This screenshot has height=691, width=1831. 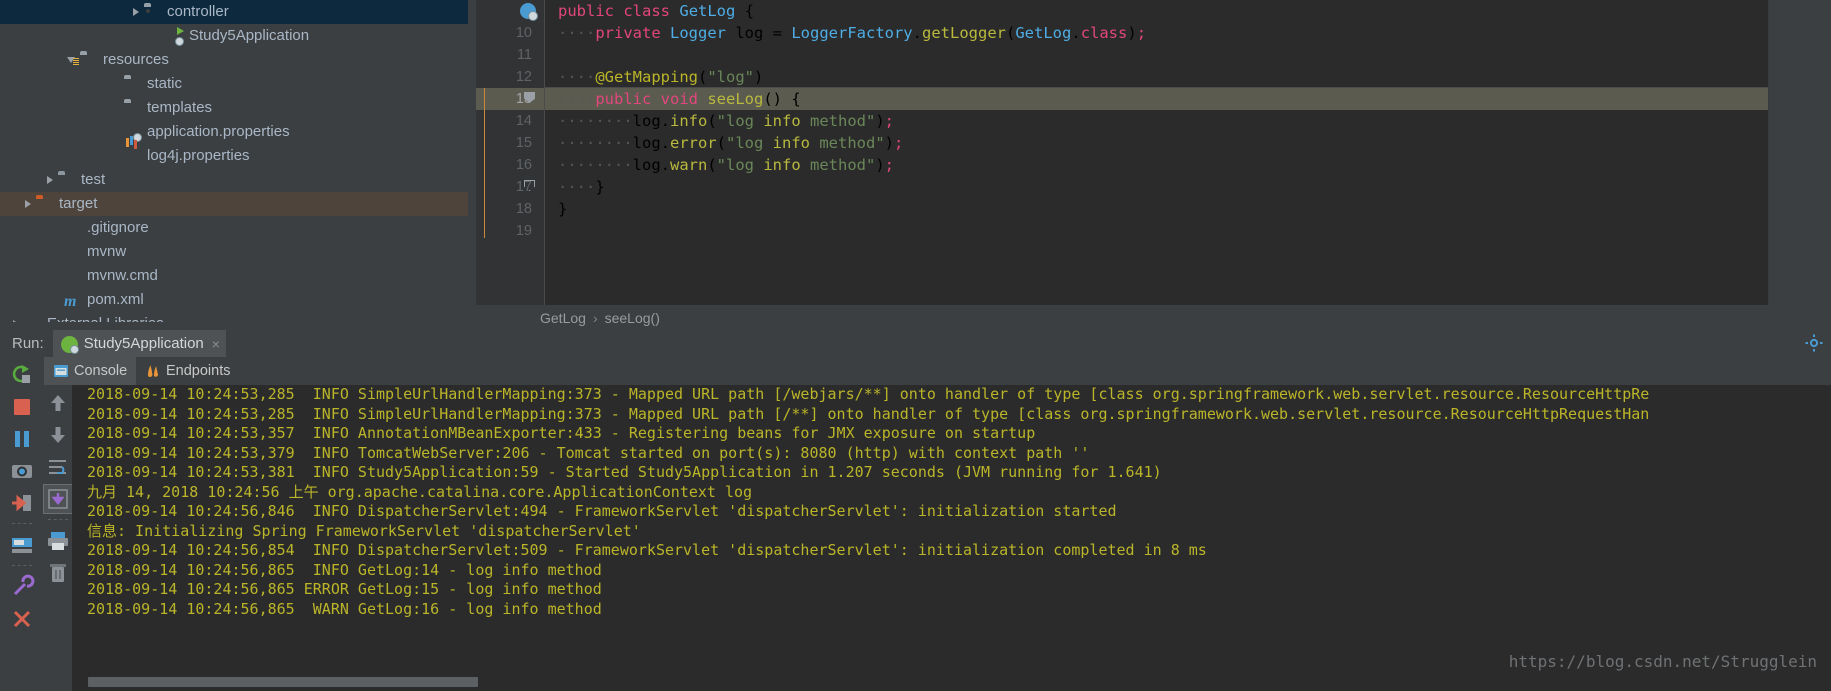 I want to click on tree-item-label: mvnw.cmd, so click(x=122, y=275).